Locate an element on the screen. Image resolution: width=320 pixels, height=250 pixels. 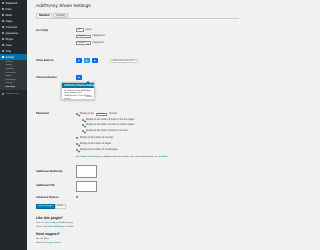
placement-option-text: Display at the bottom of media pages is located at coordinates (99, 150).